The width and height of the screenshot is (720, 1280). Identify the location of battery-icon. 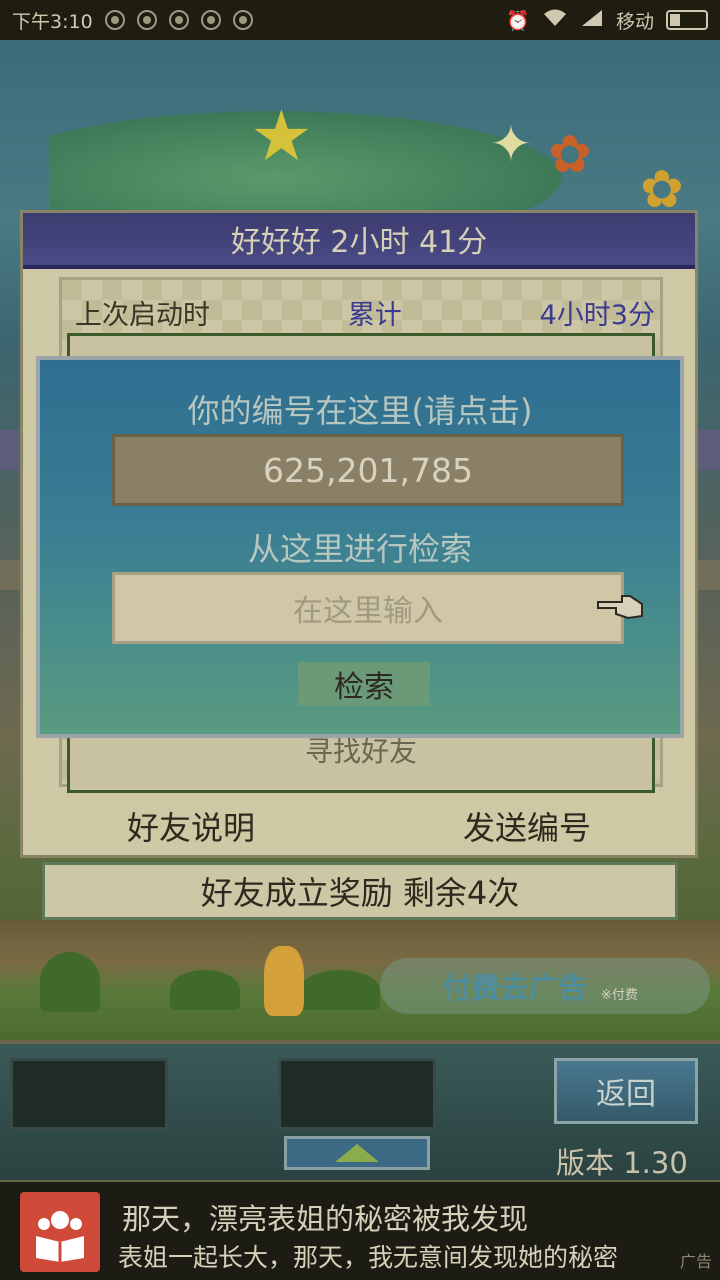
(687, 20).